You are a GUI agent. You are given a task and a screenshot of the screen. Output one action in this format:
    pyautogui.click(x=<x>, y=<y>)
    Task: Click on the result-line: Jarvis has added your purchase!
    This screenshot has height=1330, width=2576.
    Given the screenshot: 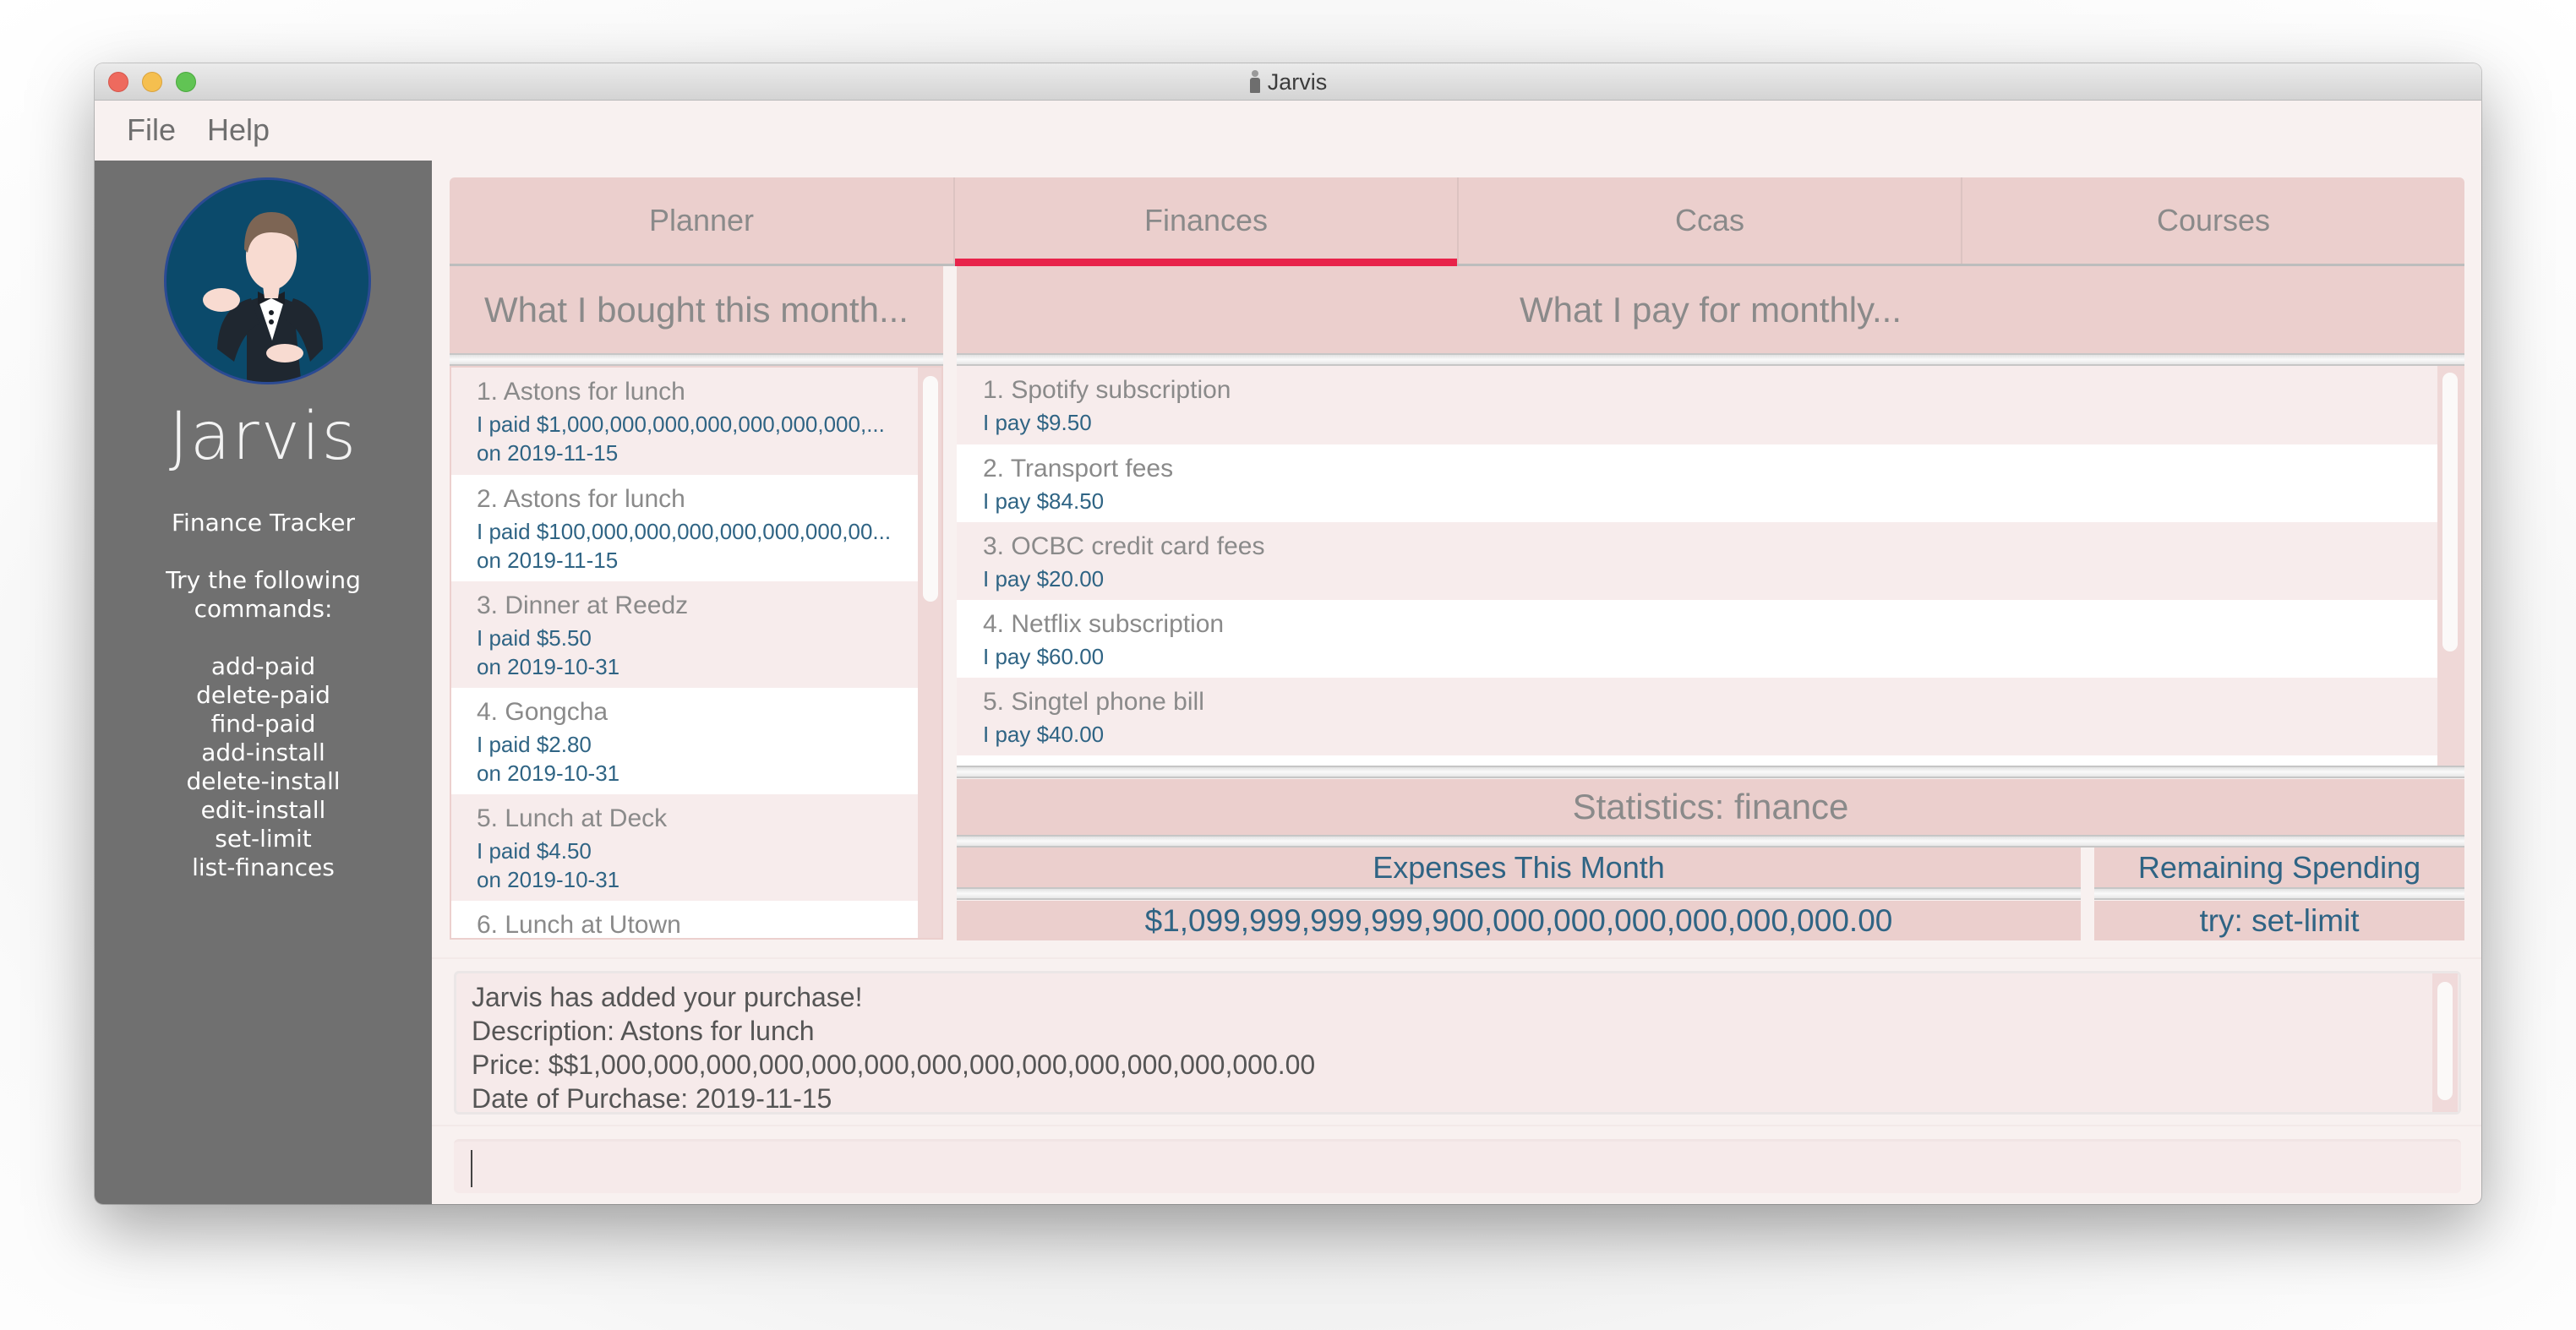 What is the action you would take?
    pyautogui.click(x=667, y=997)
    